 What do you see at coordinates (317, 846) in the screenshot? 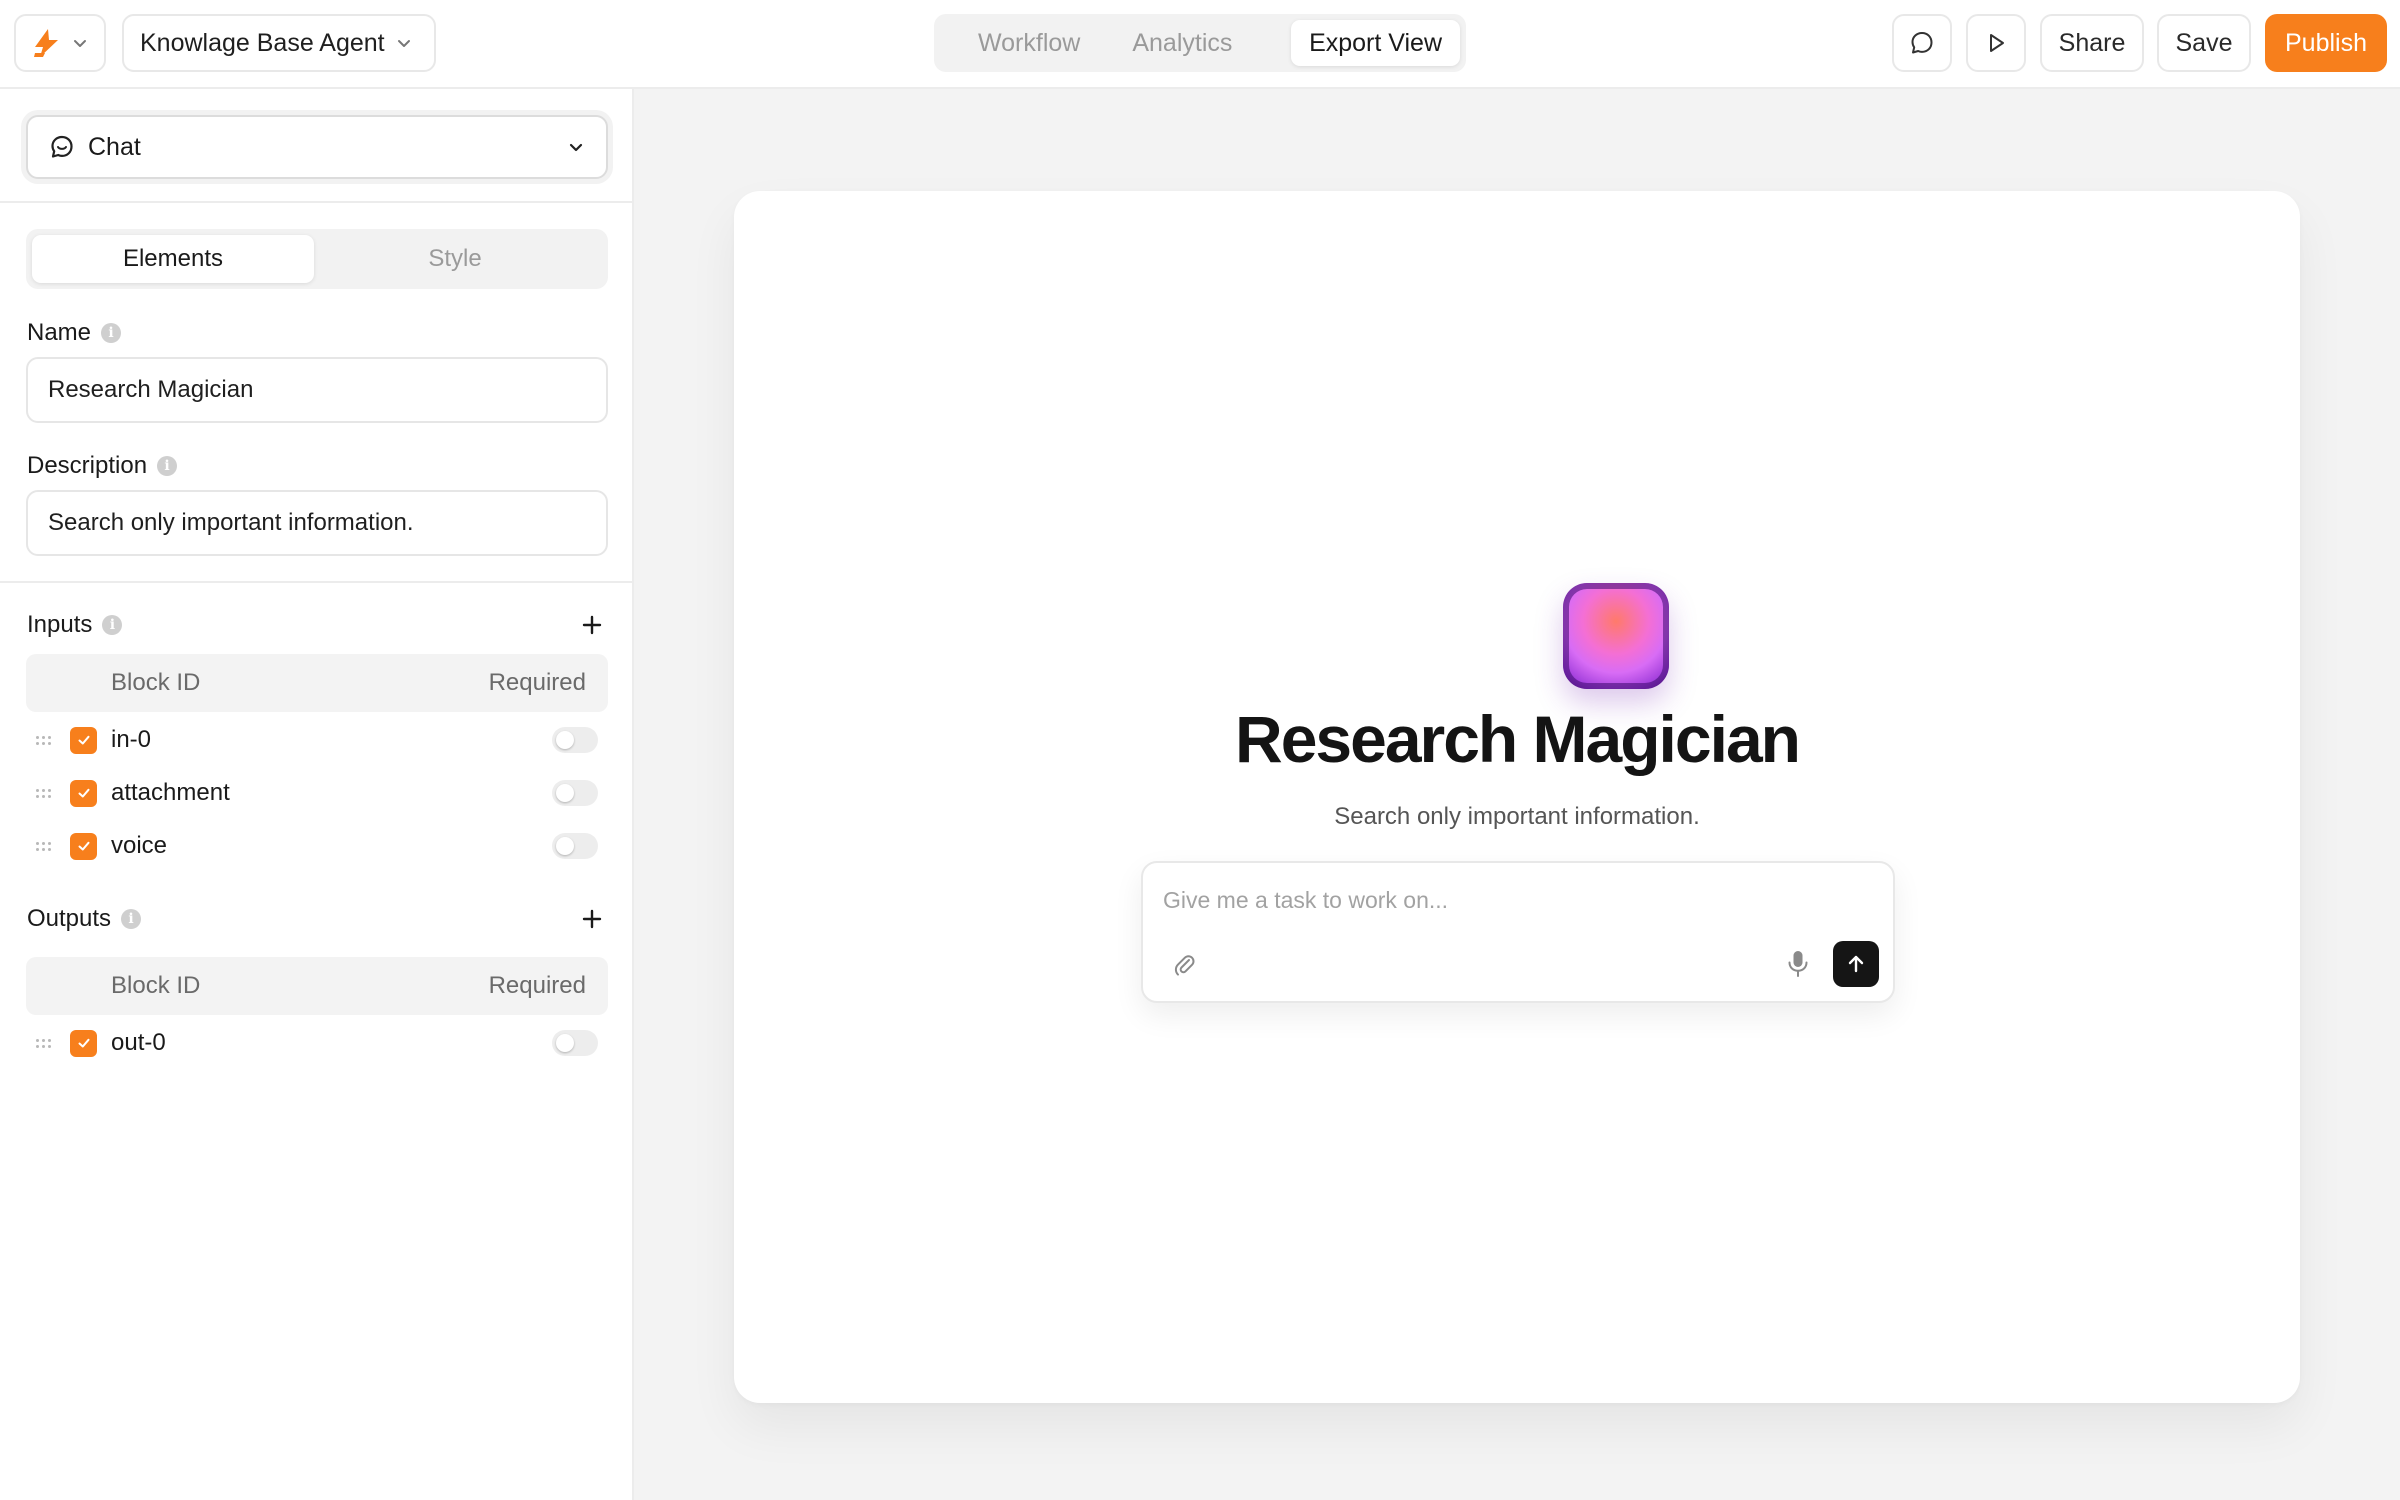
I see `input-row: voice` at bounding box center [317, 846].